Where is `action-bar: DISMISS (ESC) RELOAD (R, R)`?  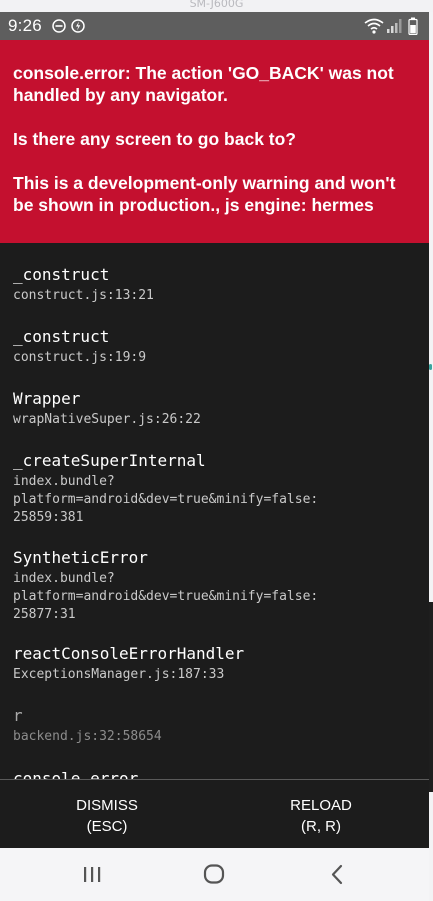 action-bar: DISMISS (ESC) RELOAD (R, R) is located at coordinates (214, 814).